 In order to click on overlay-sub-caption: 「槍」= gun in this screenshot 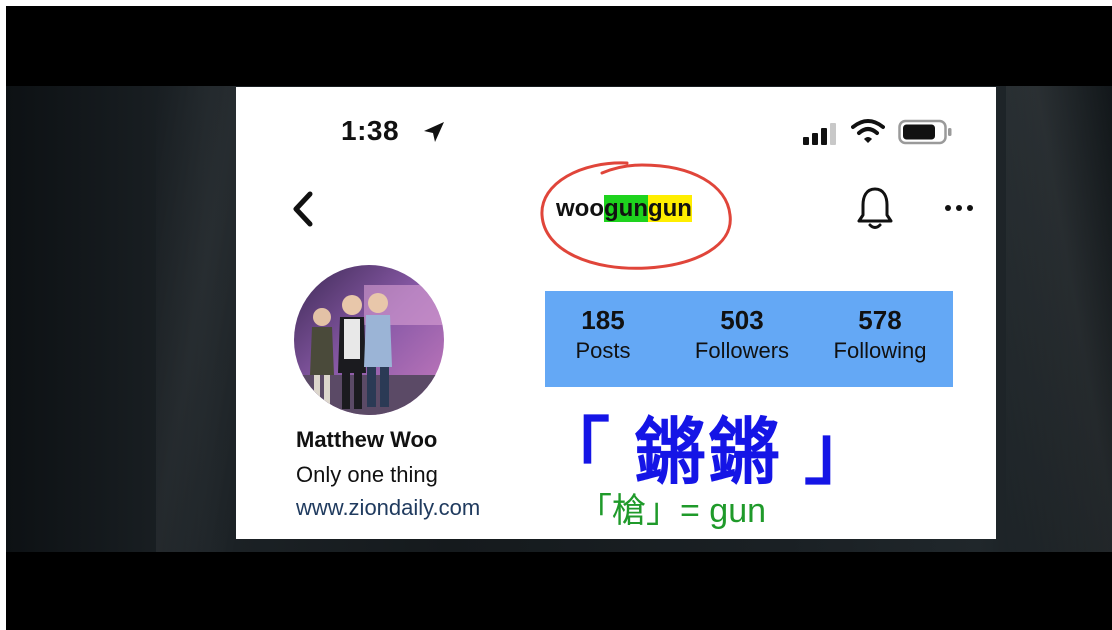, I will do `click(672, 511)`.